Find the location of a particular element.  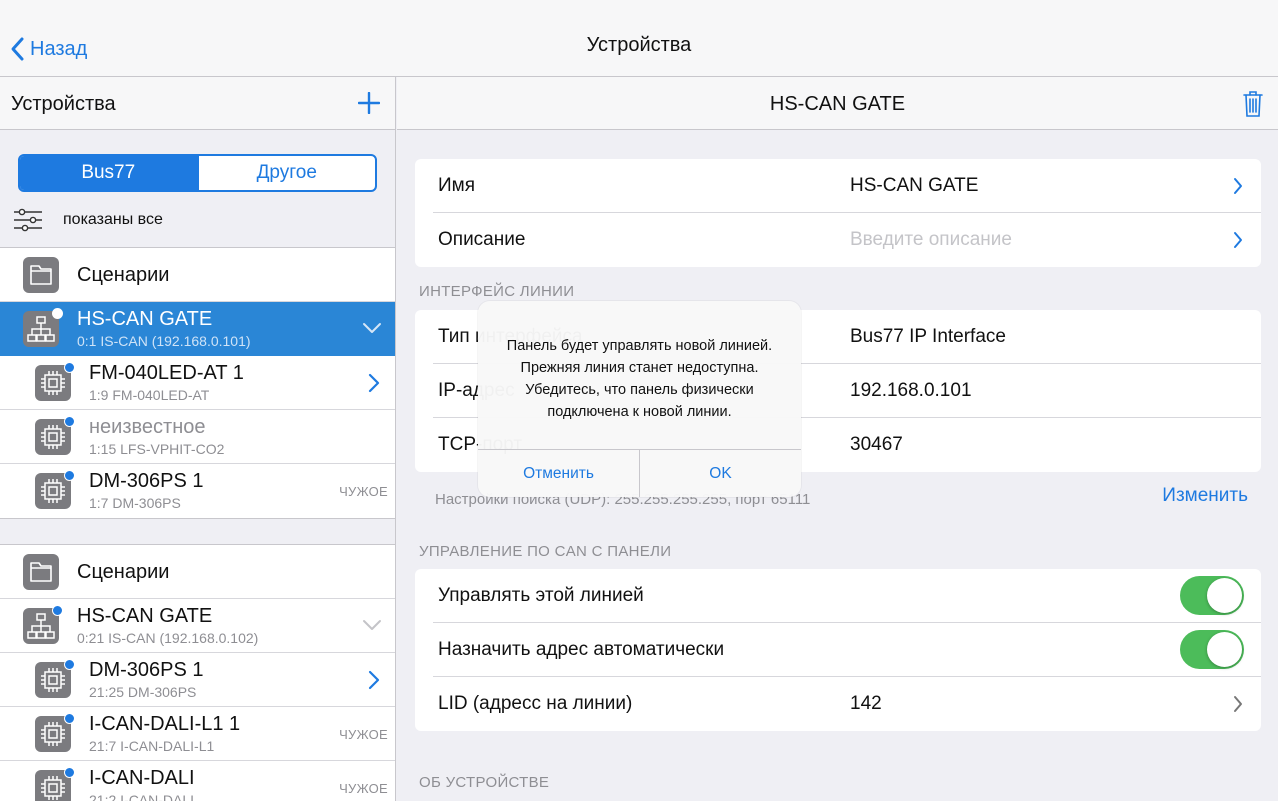

trash-icon is located at coordinates (1253, 104).